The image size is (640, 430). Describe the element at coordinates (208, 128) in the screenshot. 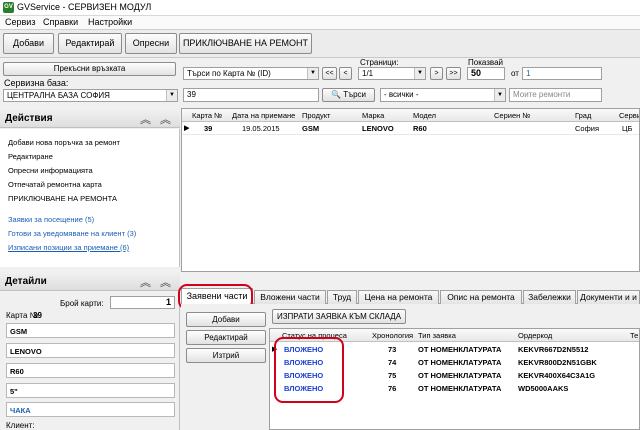

I see `cell-card: 39` at that location.